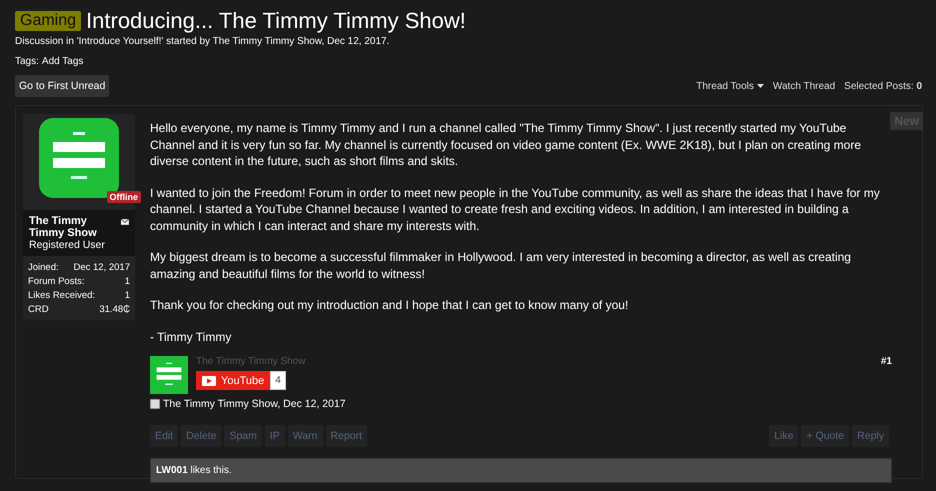 The height and width of the screenshot is (491, 936). What do you see at coordinates (305, 436) in the screenshot?
I see `action-button: Warn` at bounding box center [305, 436].